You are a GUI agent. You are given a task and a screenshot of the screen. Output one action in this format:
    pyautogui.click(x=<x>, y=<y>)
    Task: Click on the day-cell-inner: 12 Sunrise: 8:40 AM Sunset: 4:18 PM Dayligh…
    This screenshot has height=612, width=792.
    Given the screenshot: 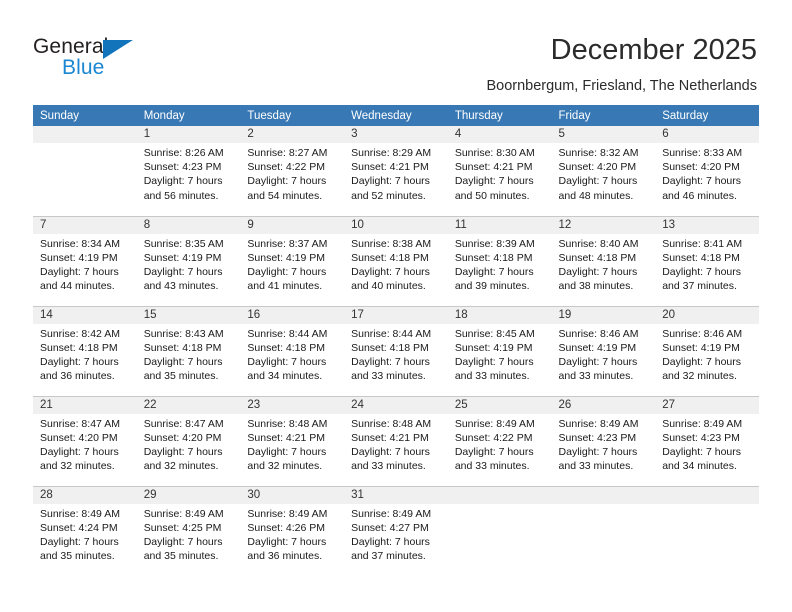 What is the action you would take?
    pyautogui.click(x=603, y=261)
    